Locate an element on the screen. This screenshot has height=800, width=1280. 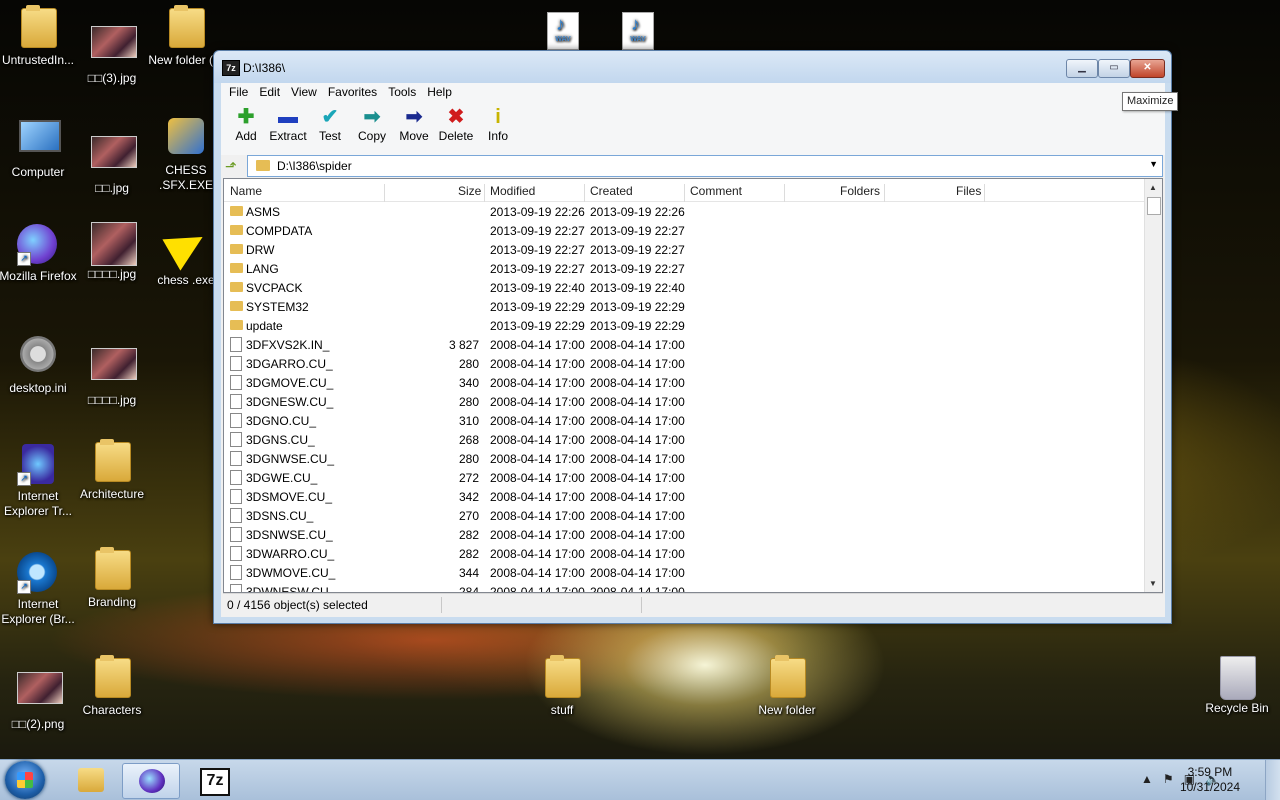
desktop-icon-image-3: □□(3).jpg is located at coordinates (112, 52).